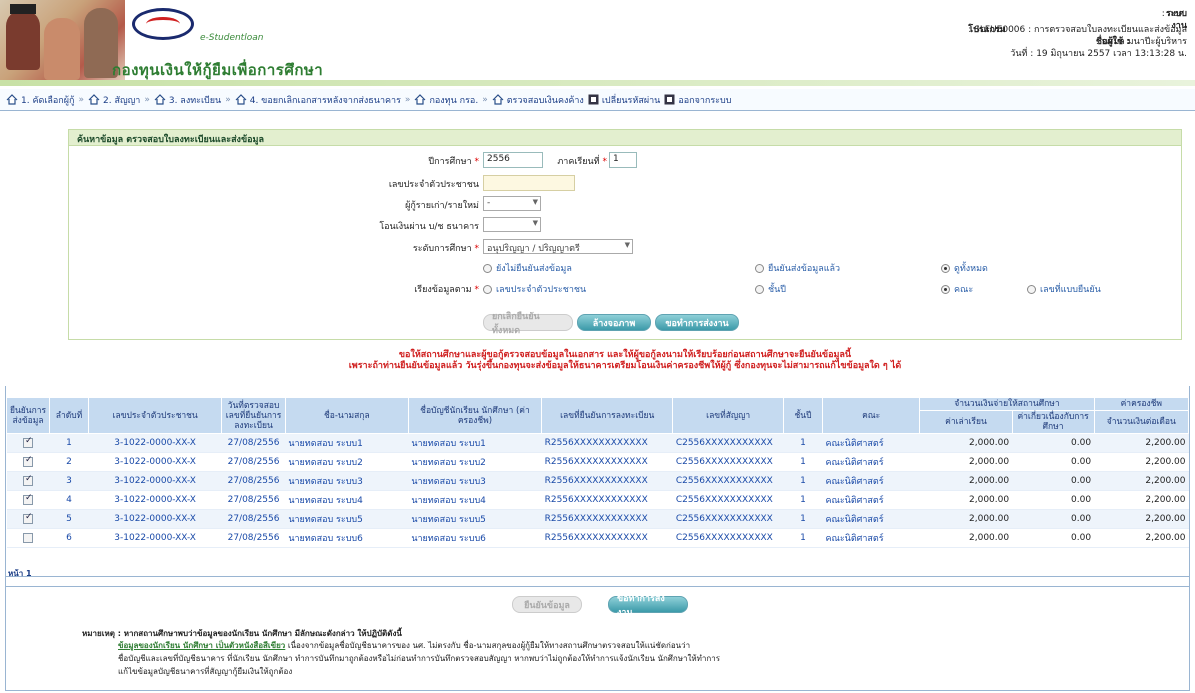 The image size is (1195, 693). What do you see at coordinates (623, 160) in the screenshot?
I see `term-input: 1` at bounding box center [623, 160].